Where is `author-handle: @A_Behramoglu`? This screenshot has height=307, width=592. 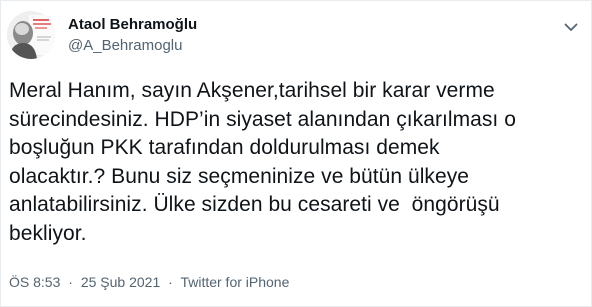
author-handle: @A_Behramoglu is located at coordinates (132, 46).